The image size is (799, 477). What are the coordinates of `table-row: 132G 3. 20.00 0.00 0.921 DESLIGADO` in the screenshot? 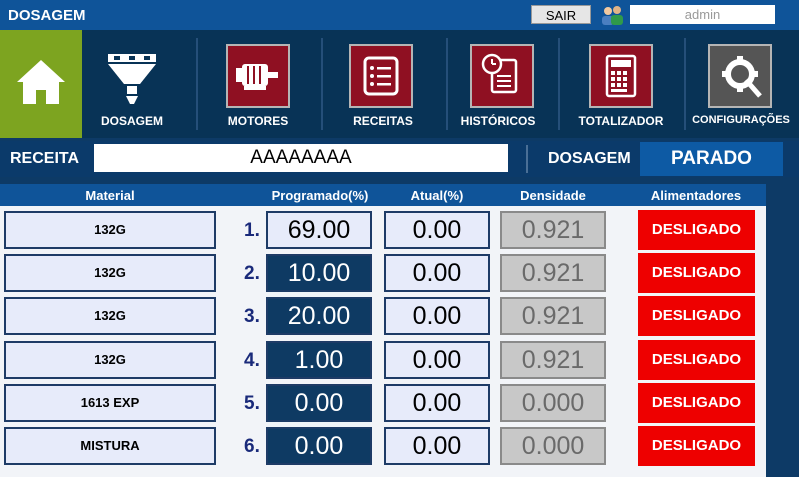 It's located at (383, 317).